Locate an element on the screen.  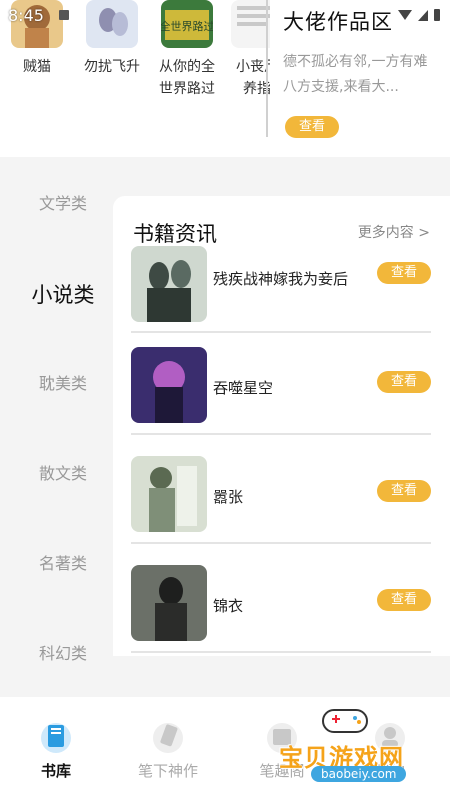
news-title: 嚣张 is located at coordinates (228, 497).